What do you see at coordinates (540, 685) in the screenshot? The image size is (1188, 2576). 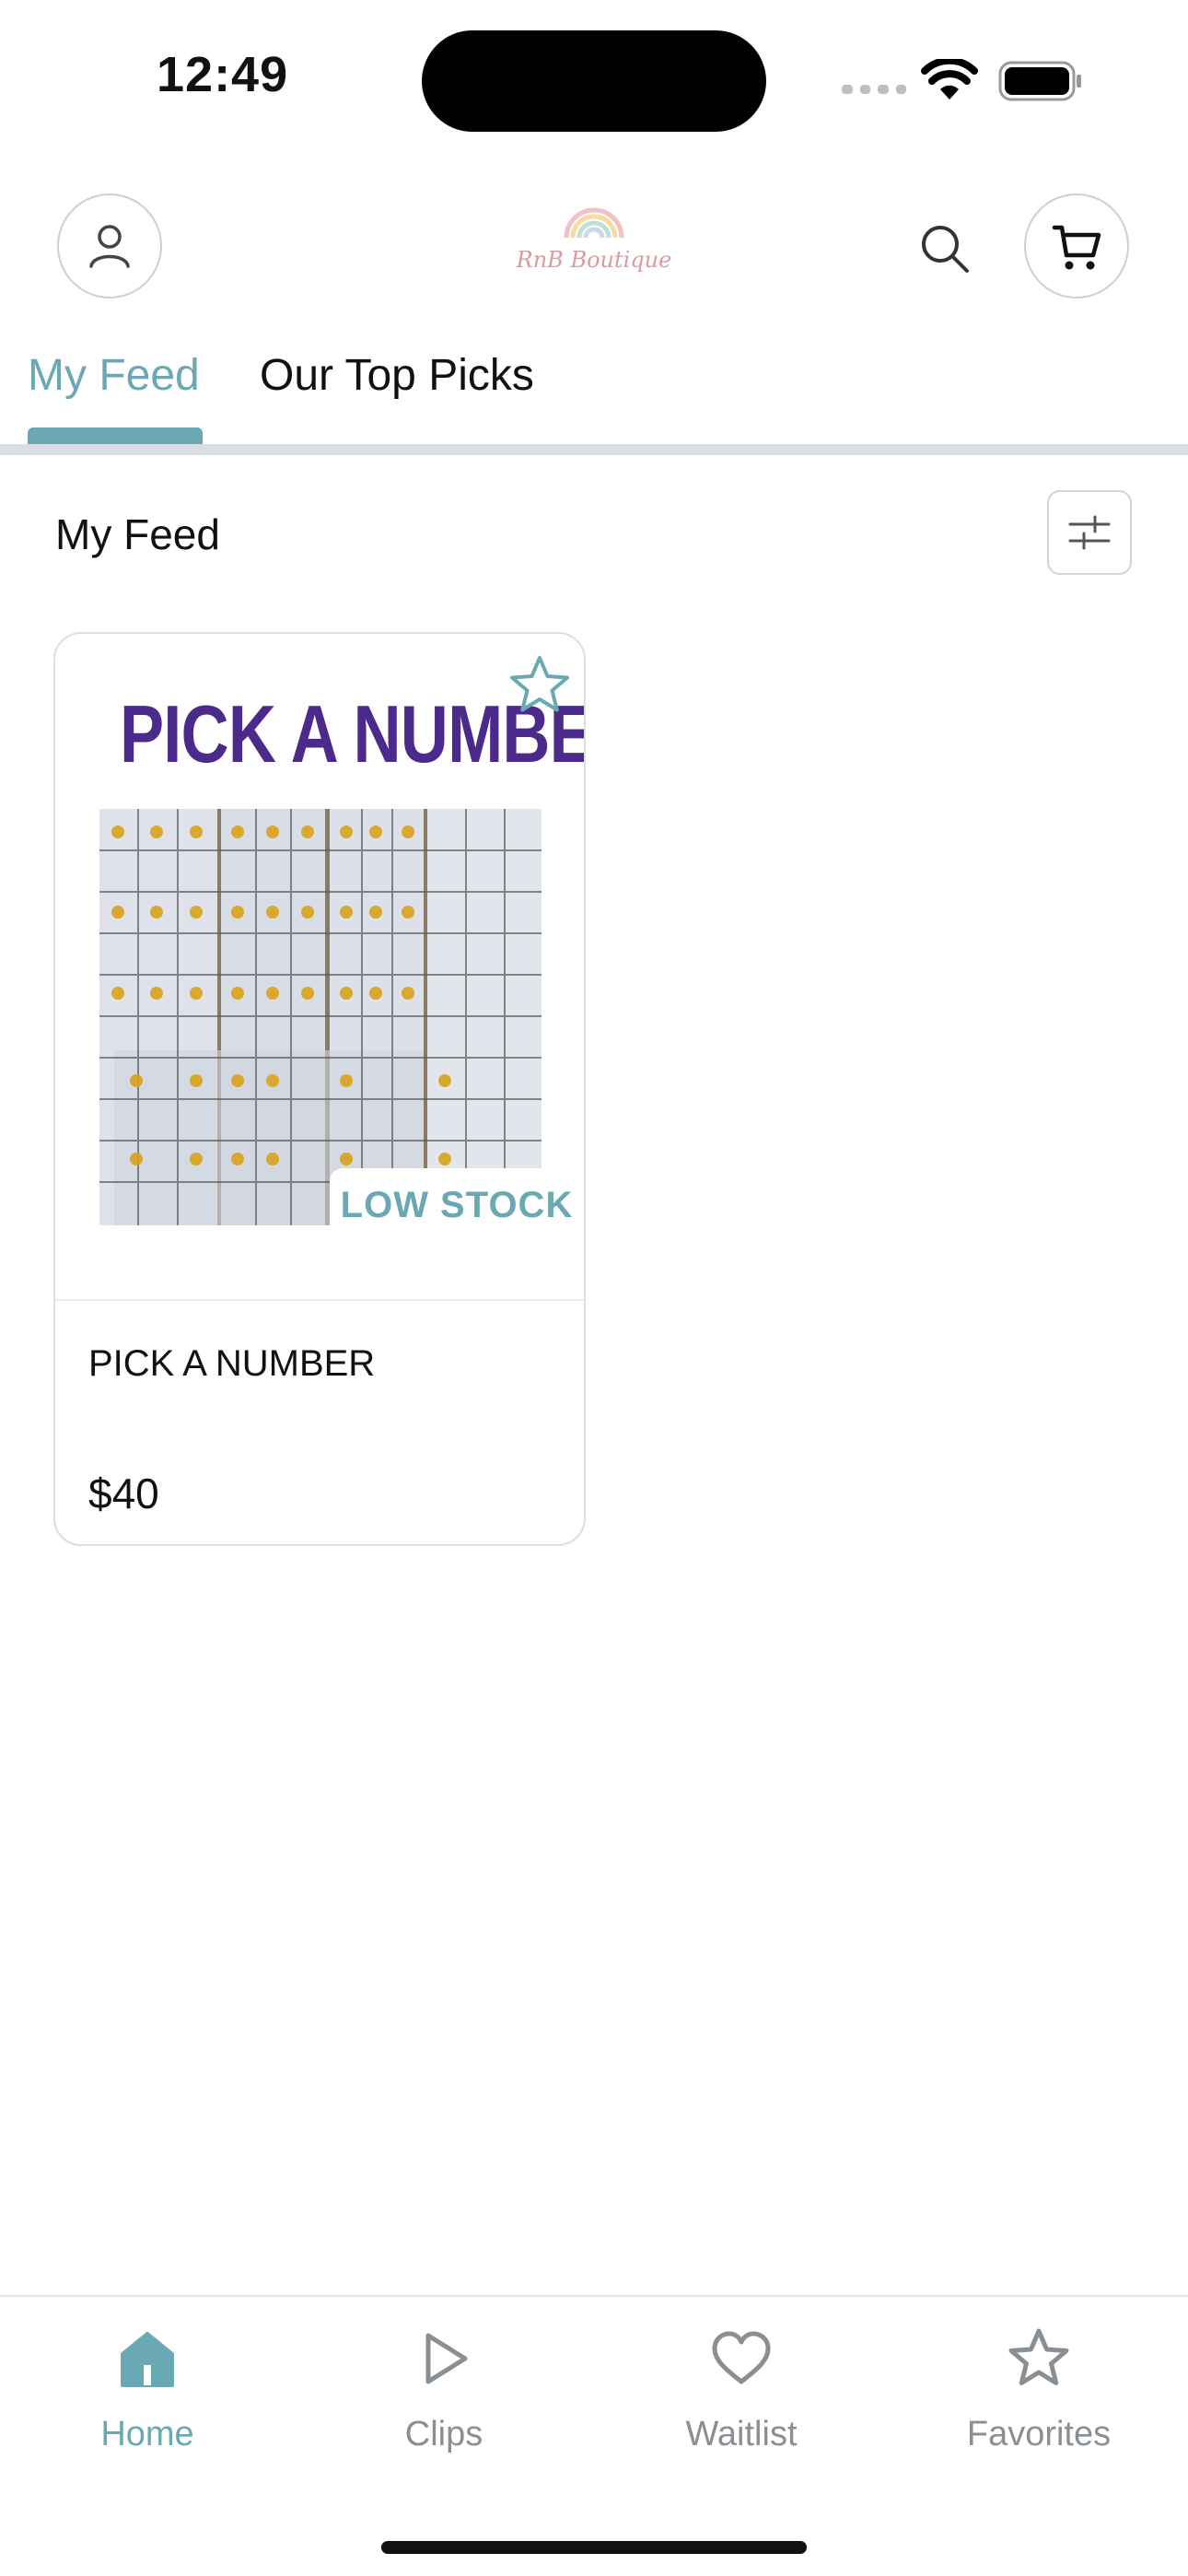 I see `favorite-star-icon` at bounding box center [540, 685].